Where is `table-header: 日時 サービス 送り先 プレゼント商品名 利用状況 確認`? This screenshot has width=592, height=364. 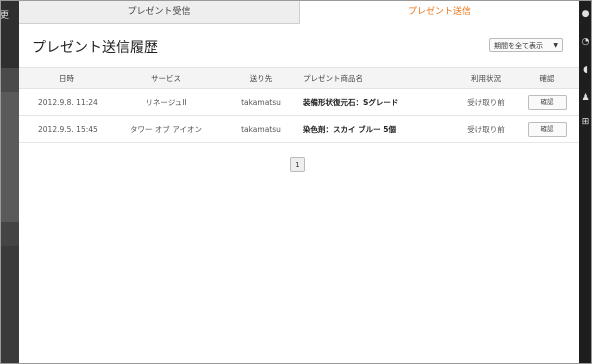
table-header: 日時 サービス 送り先 プレゼント商品名 利用状況 確認 is located at coordinates (299, 78).